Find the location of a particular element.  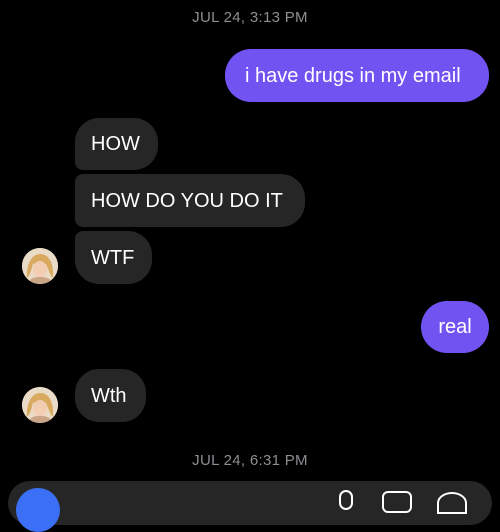

timestamp: JUL 24, 3:13 PM is located at coordinates (250, 17).